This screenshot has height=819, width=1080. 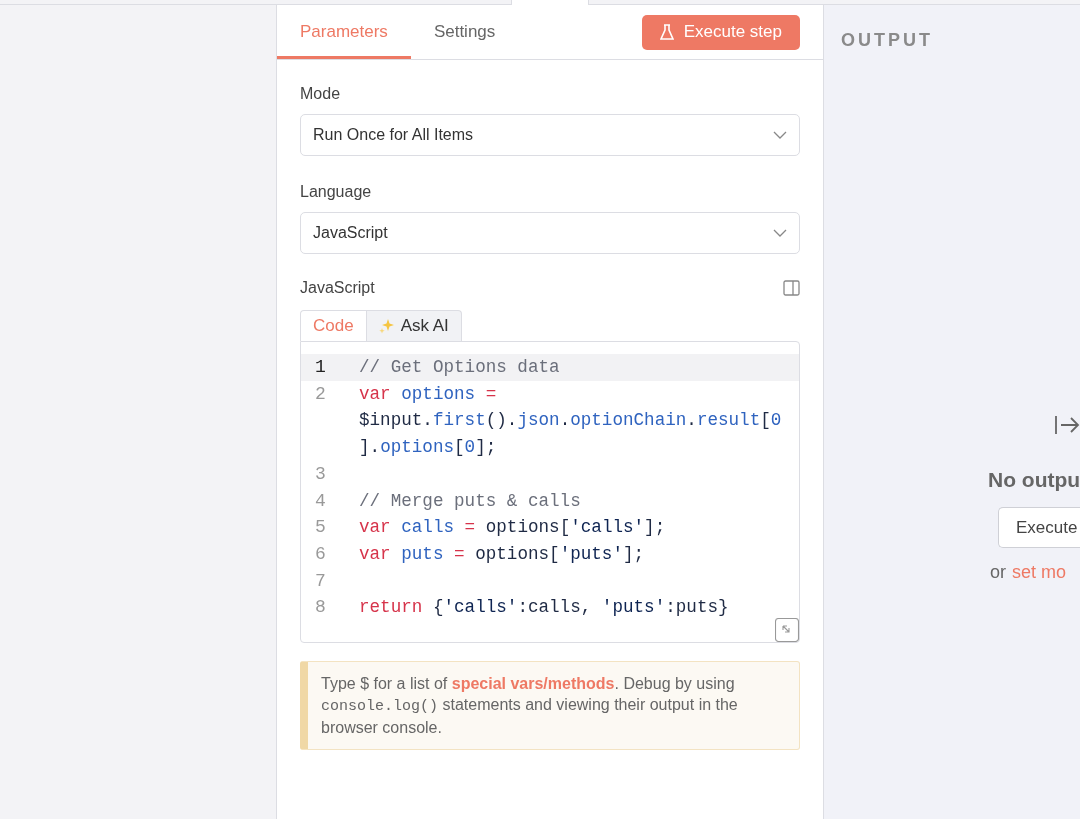 I want to click on line-number: 1, so click(x=320, y=367).